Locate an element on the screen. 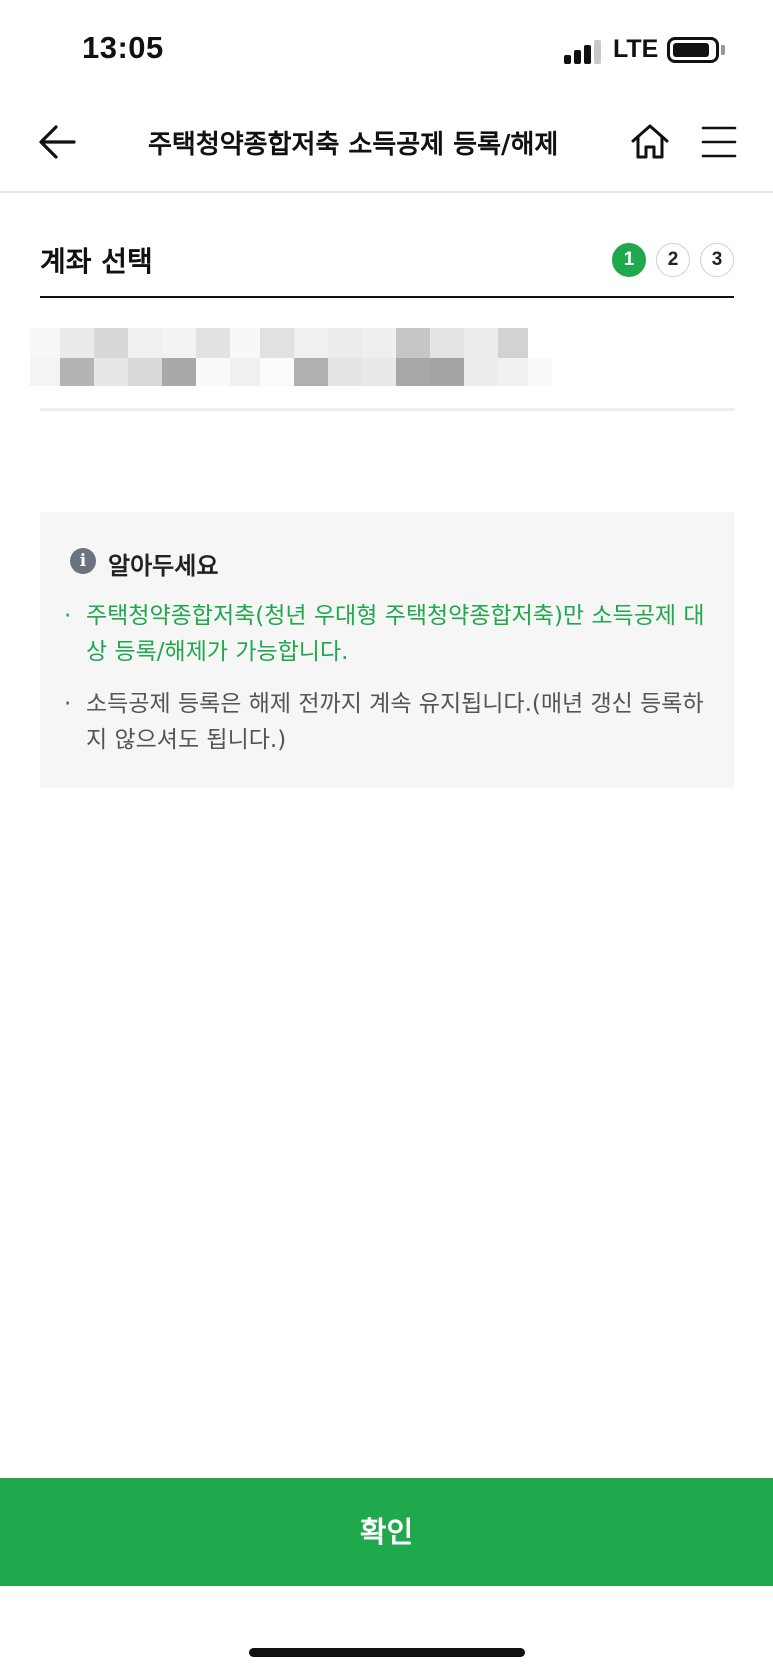  confirm-button: 확인 is located at coordinates (386, 1532).